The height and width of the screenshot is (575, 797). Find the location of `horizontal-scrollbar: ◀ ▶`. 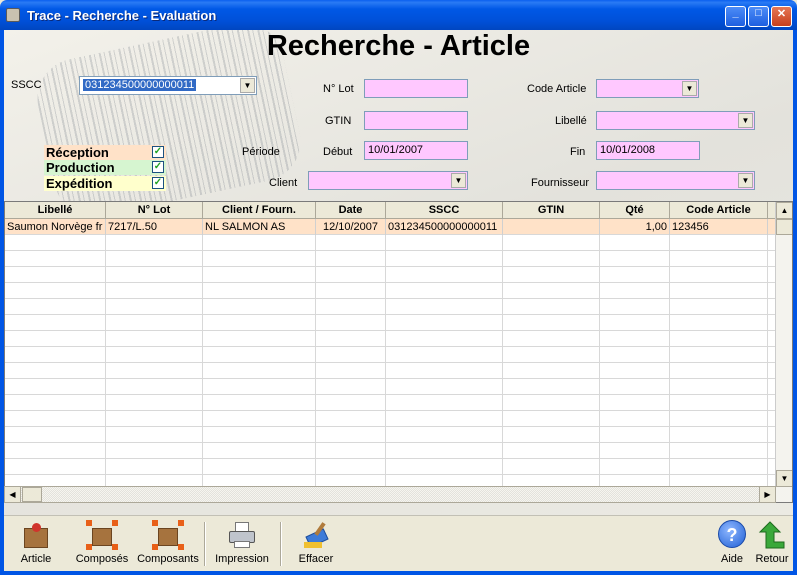

horizontal-scrollbar: ◀ ▶ is located at coordinates (390, 494).